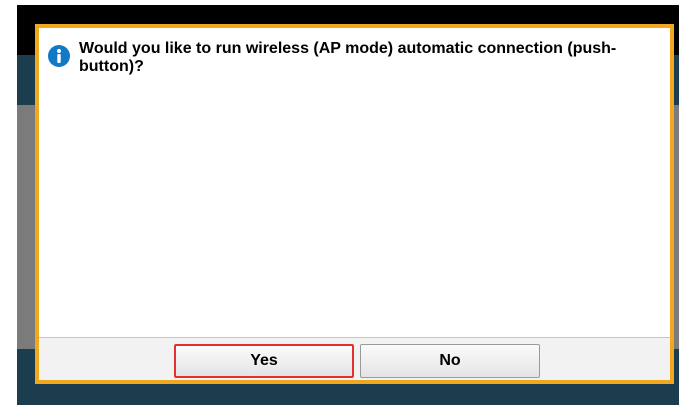 This screenshot has width=682, height=405. I want to click on yes-button: Yes, so click(264, 361).